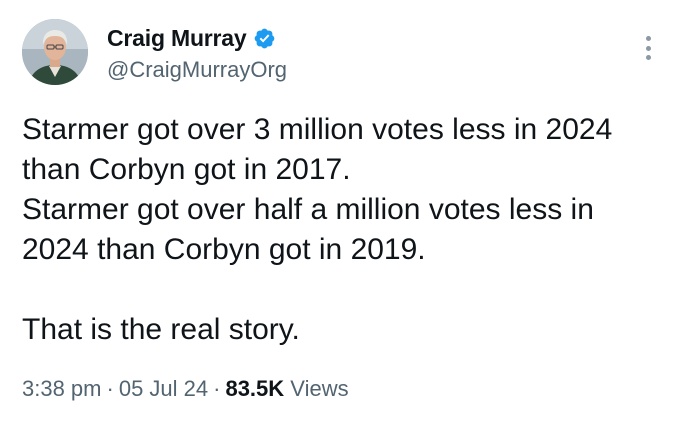 This screenshot has height=425, width=680. I want to click on views-count: 83.5K, so click(254, 388).